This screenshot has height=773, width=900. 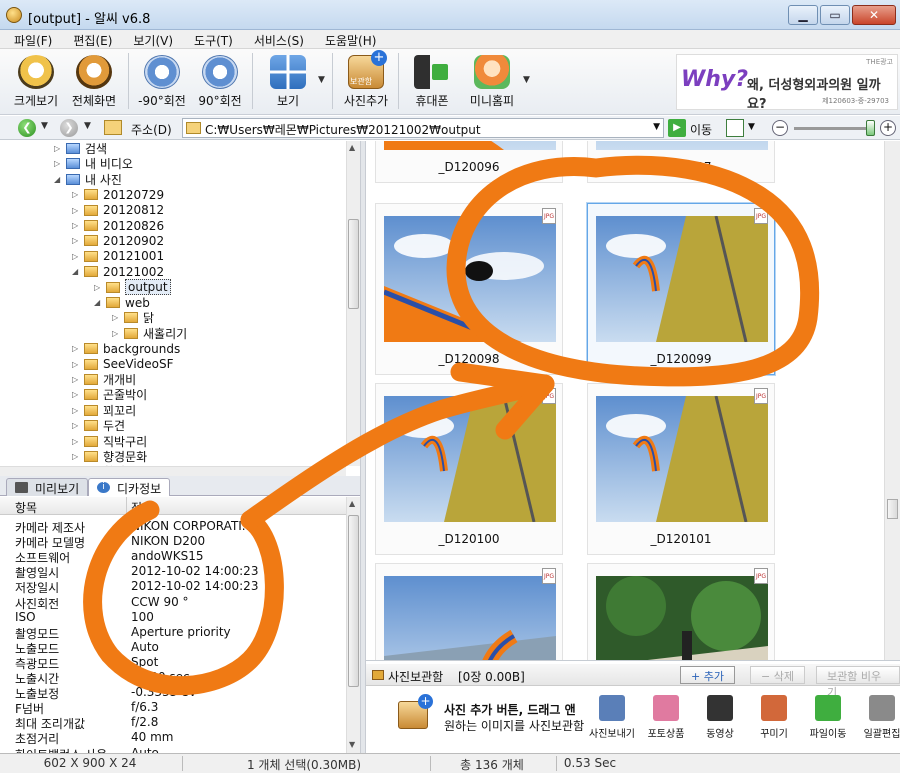 I want to click on thumbnail-size-slider, so click(x=834, y=128).